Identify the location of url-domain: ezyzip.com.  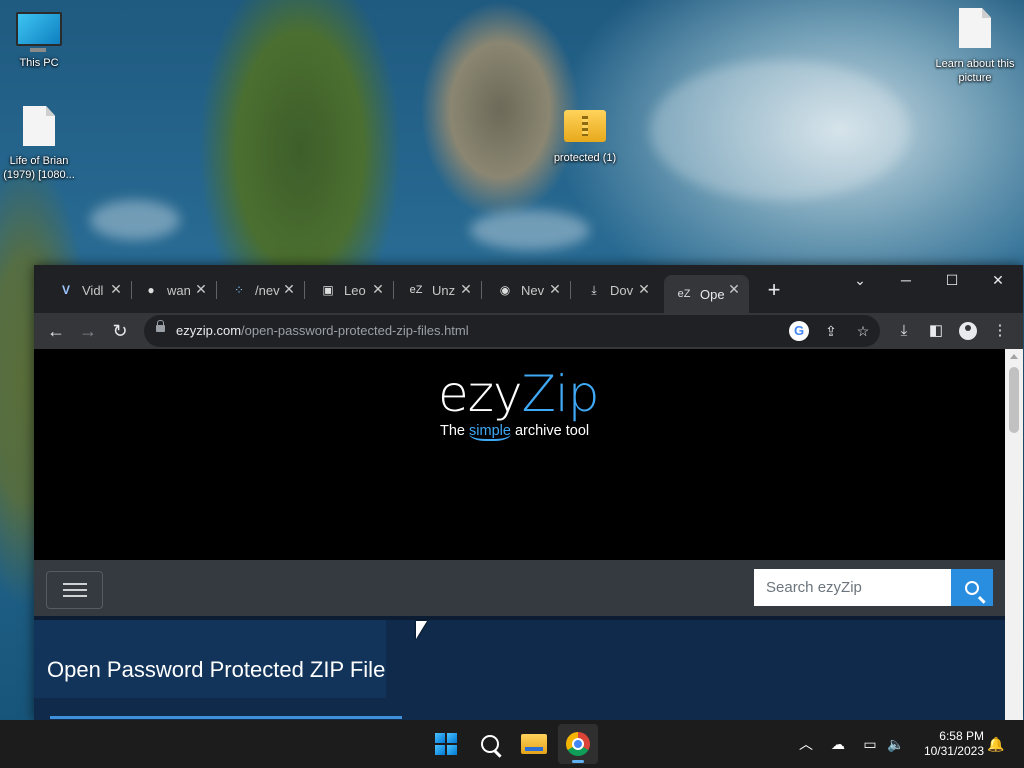
(209, 330).